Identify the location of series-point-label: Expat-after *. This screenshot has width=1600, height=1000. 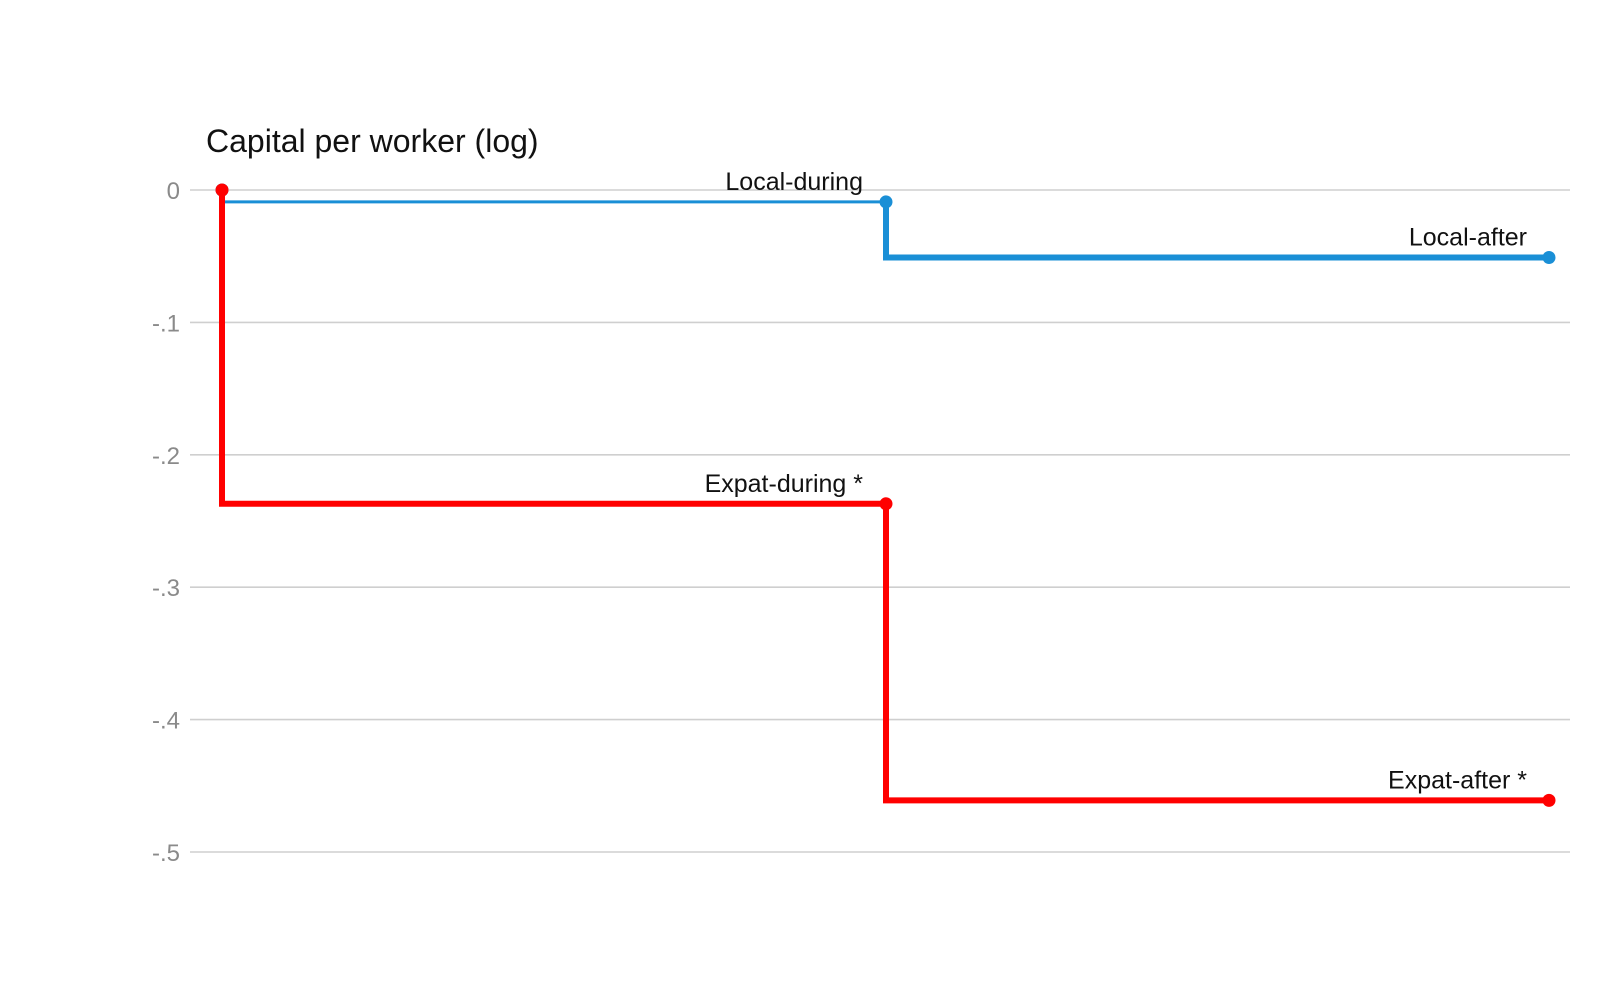
(1457, 780).